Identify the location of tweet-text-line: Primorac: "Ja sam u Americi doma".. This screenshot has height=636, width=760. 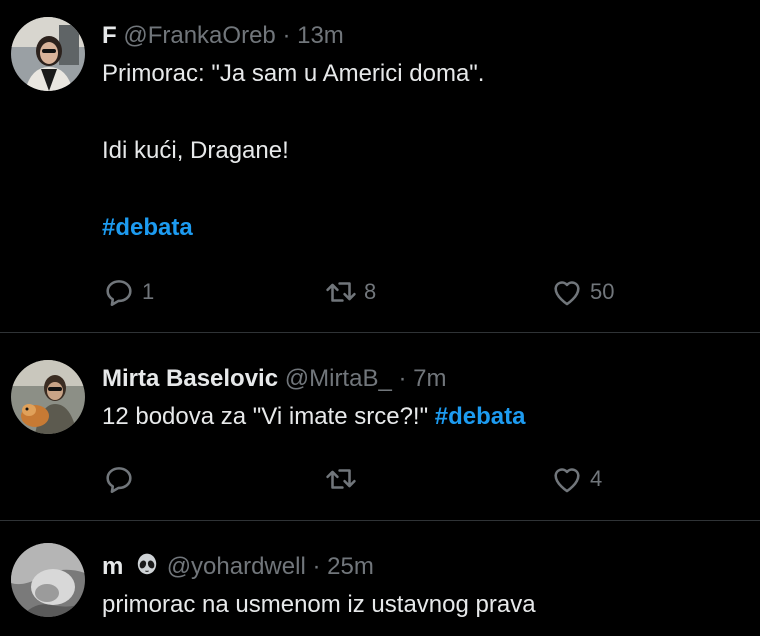
(293, 73).